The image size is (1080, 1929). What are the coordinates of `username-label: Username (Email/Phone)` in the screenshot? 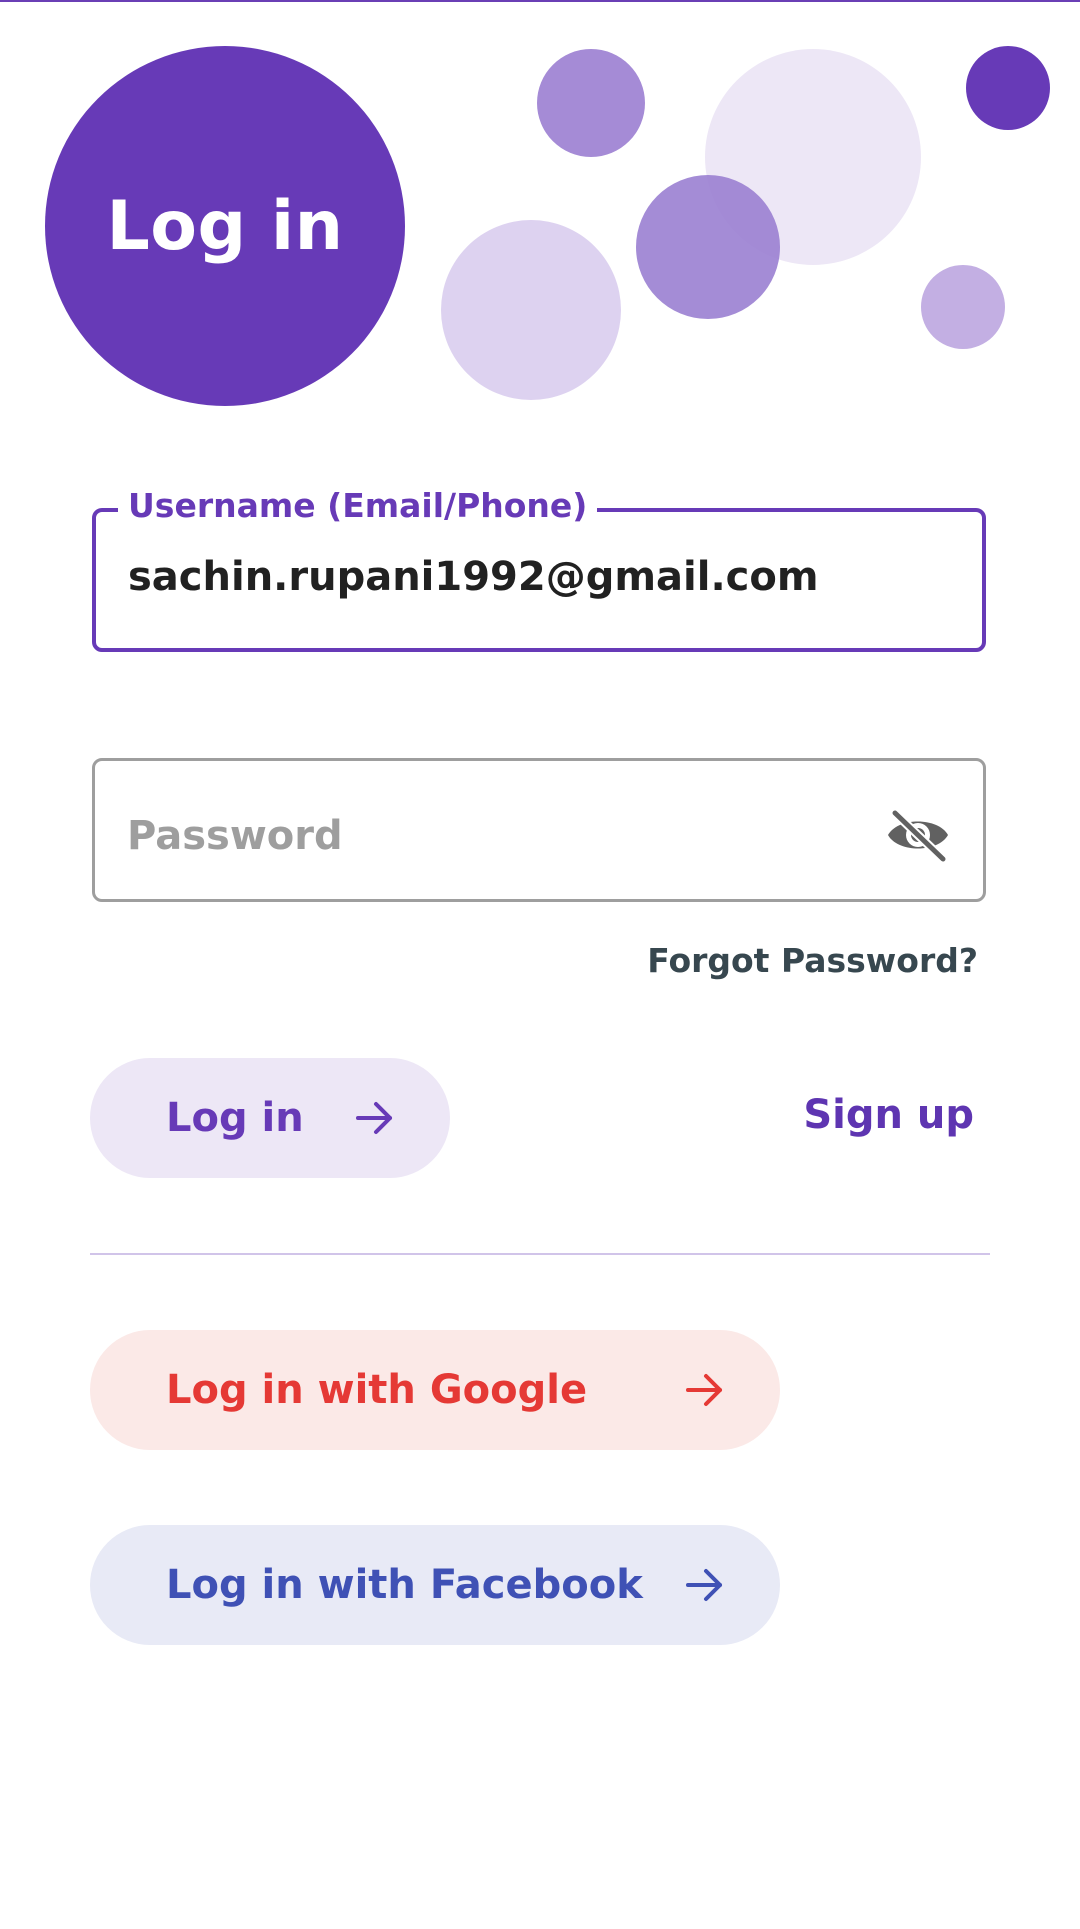 It's located at (358, 505).